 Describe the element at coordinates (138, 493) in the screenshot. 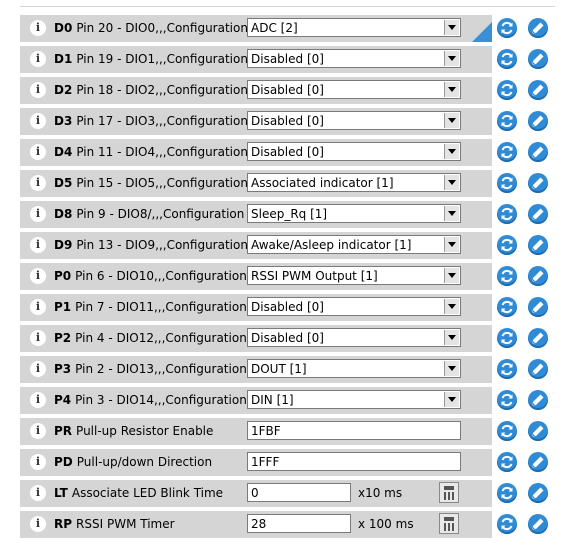

I see `setting-label: LT Associate LED Blink Time` at that location.